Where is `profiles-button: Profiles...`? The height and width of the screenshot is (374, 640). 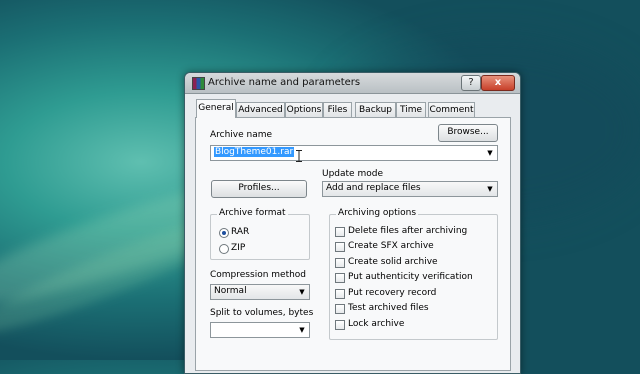 profiles-button: Profiles... is located at coordinates (259, 189).